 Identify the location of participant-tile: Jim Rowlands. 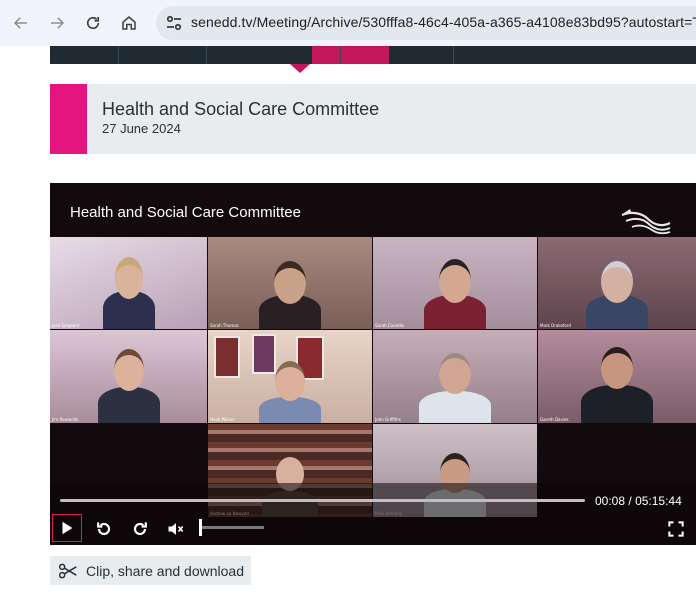
(128, 376).